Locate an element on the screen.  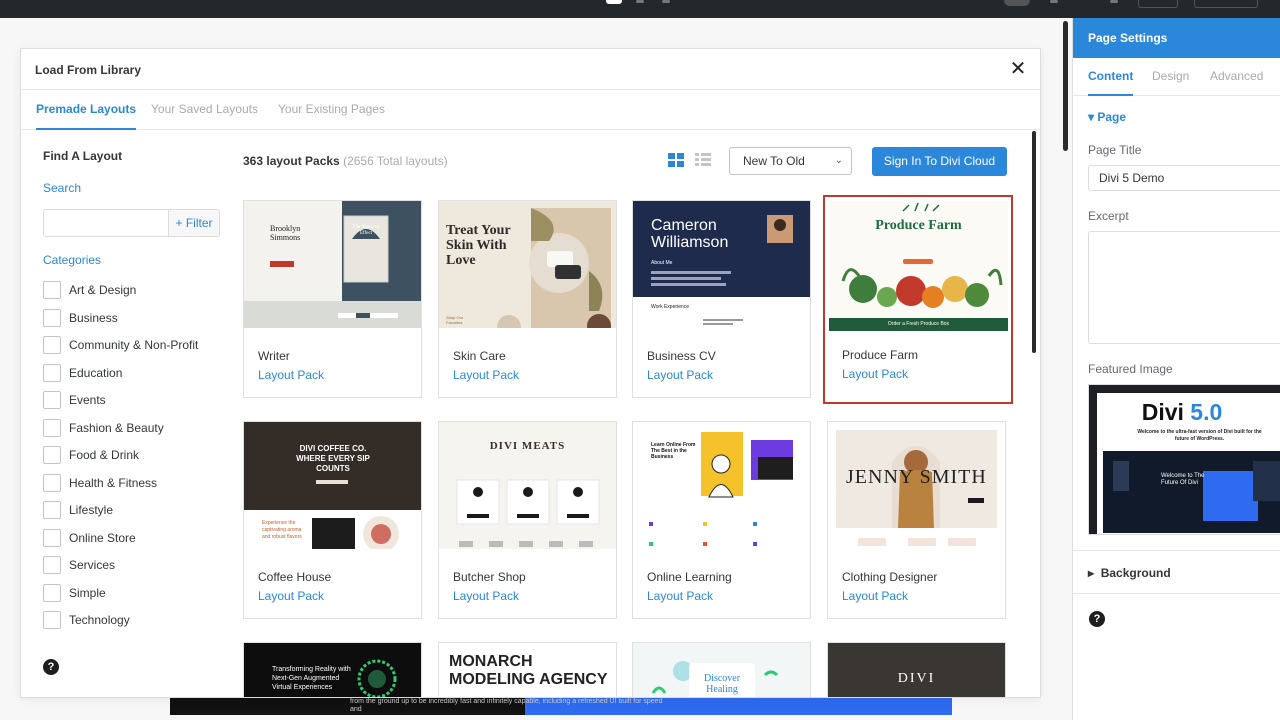
page-title-input: Divi 5 Demo is located at coordinates (1184, 178).